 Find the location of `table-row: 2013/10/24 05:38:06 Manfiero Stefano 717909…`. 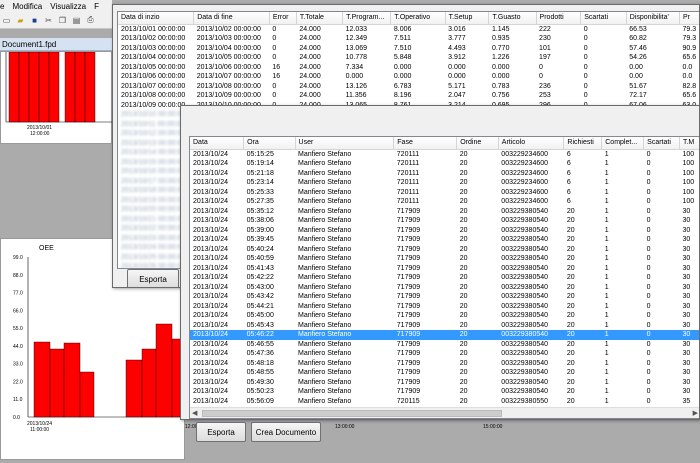

table-row: 2013/10/24 05:38:06 Manfiero Stefano 717909… is located at coordinates (444, 221).